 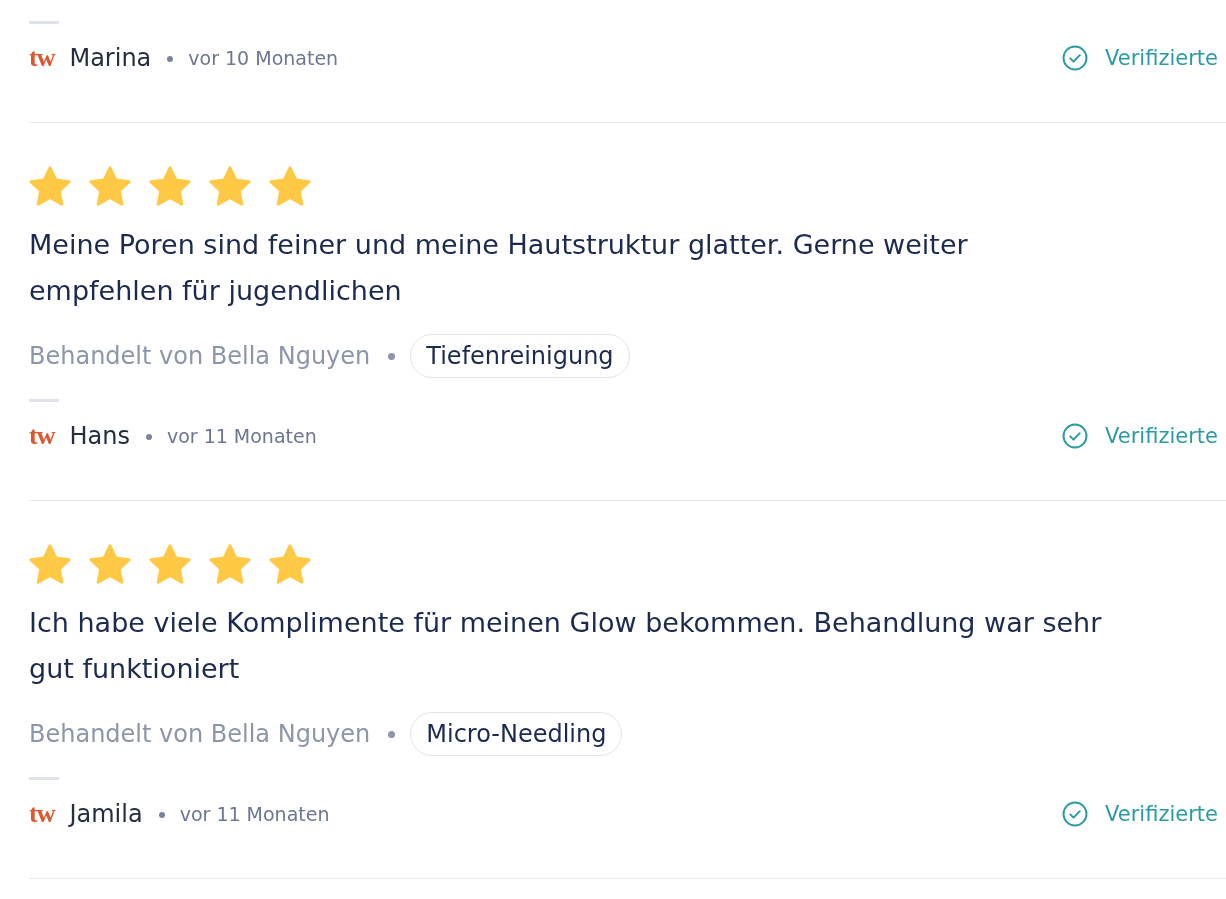 I want to click on author-name: Hans, so click(x=99, y=436).